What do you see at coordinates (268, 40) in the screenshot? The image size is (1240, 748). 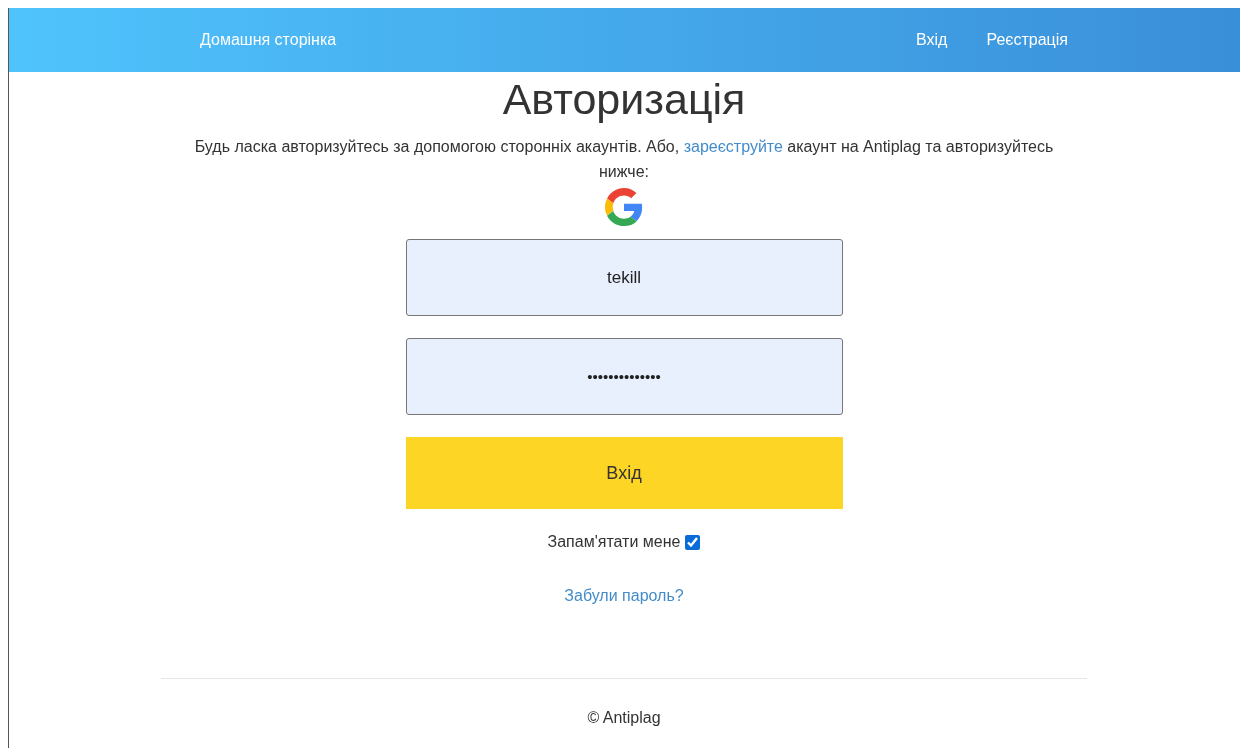 I see `home-link: Домашня сторінка` at bounding box center [268, 40].